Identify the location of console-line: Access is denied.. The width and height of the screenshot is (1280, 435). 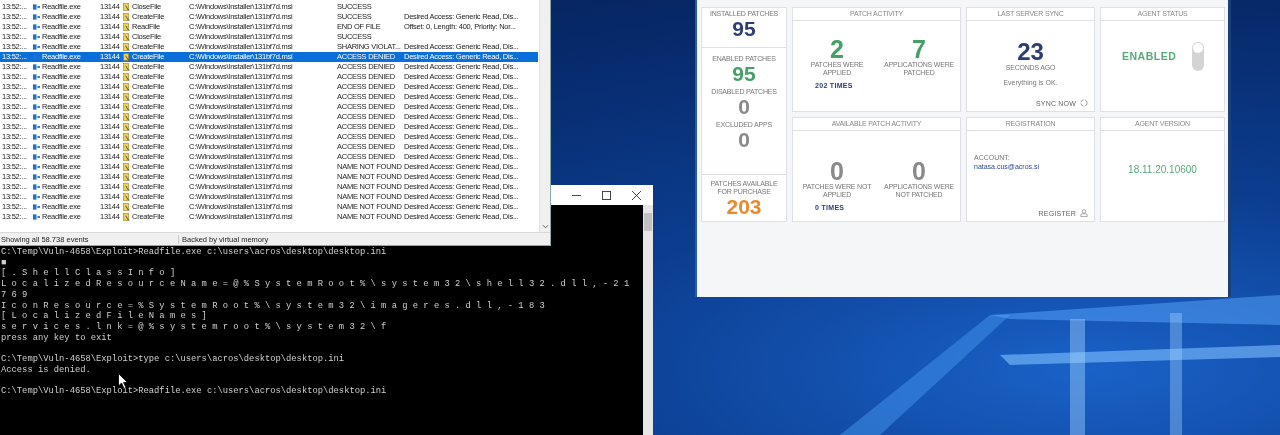
(46, 370).